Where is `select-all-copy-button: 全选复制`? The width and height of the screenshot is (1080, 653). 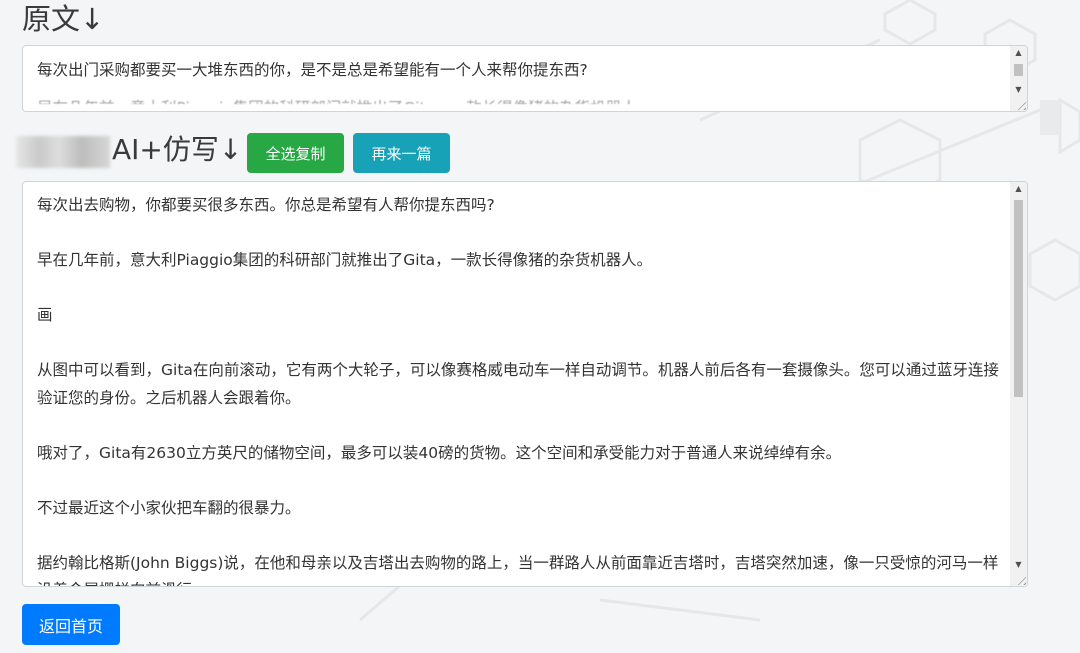 select-all-copy-button: 全选复制 is located at coordinates (295, 153).